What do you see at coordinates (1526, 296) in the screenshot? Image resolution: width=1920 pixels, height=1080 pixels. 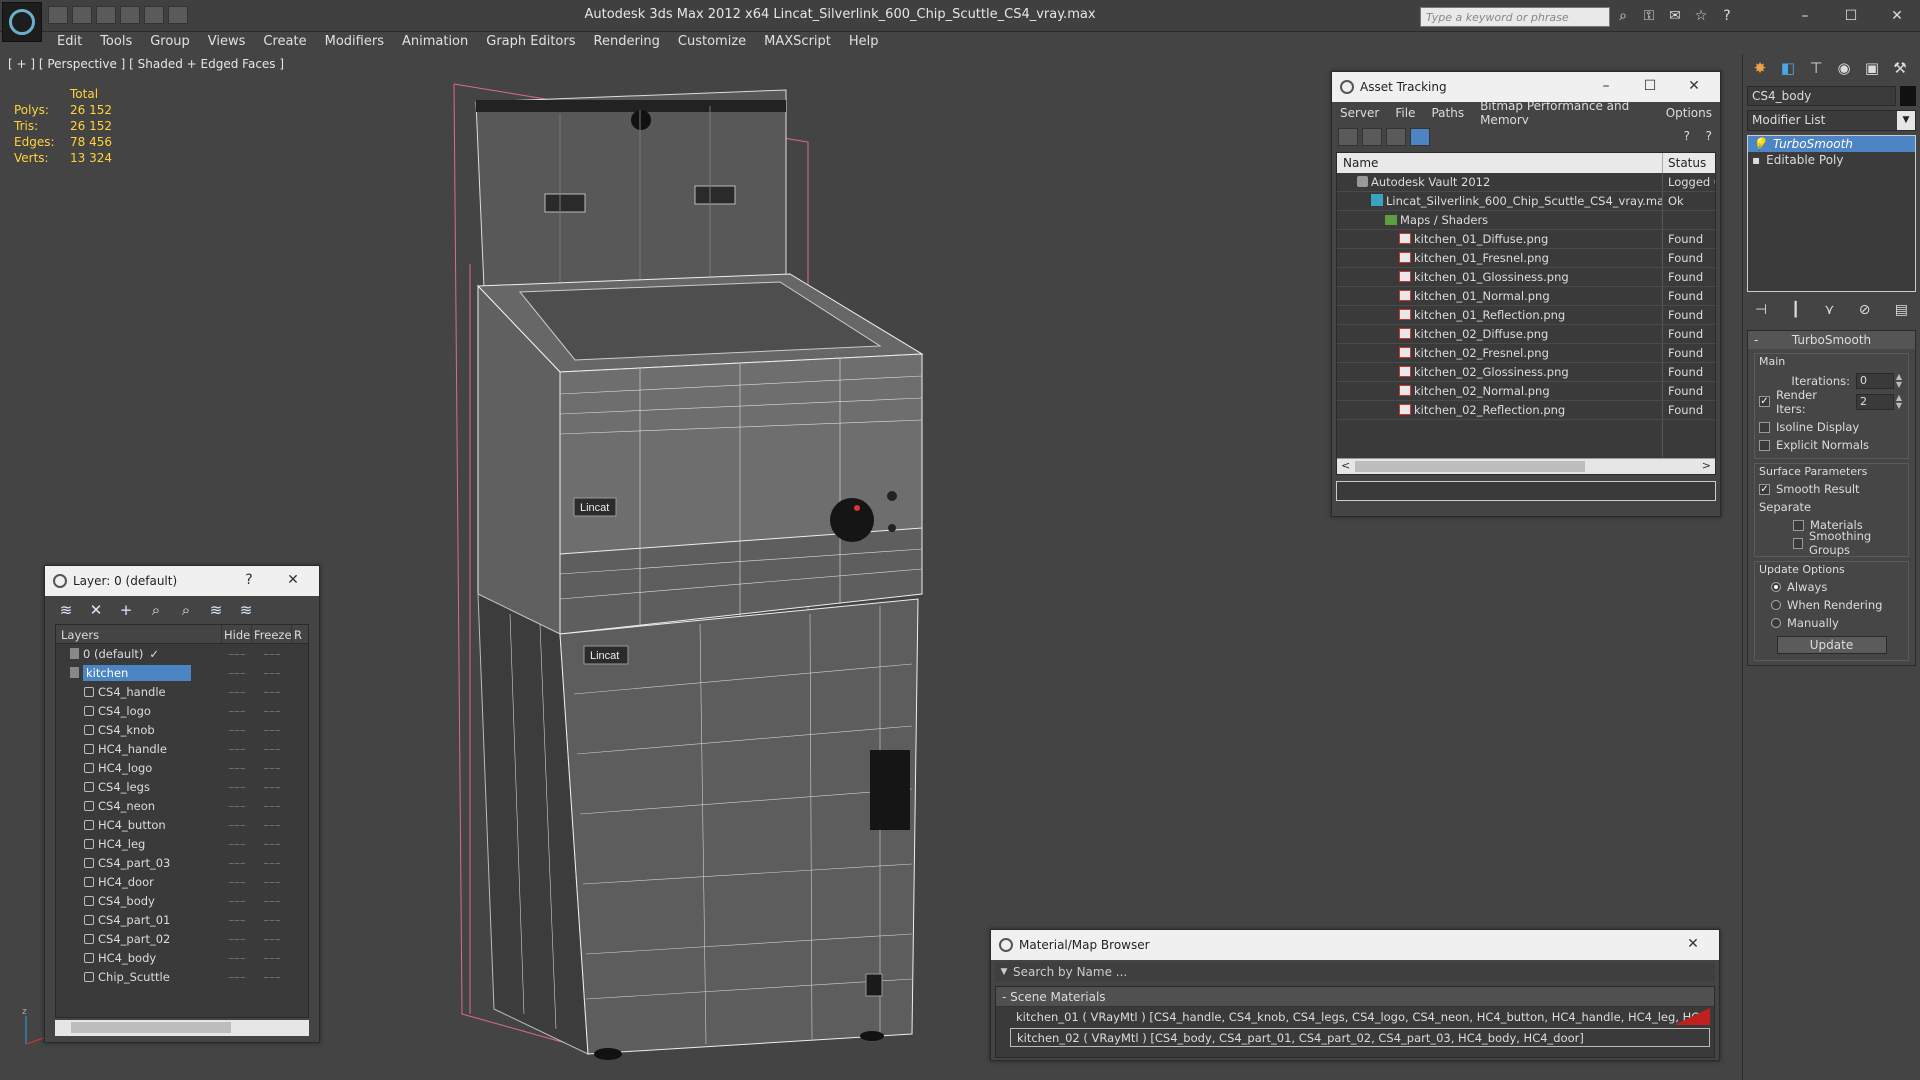 I see `asset-row: kitchen_01_Normal.png Found` at bounding box center [1526, 296].